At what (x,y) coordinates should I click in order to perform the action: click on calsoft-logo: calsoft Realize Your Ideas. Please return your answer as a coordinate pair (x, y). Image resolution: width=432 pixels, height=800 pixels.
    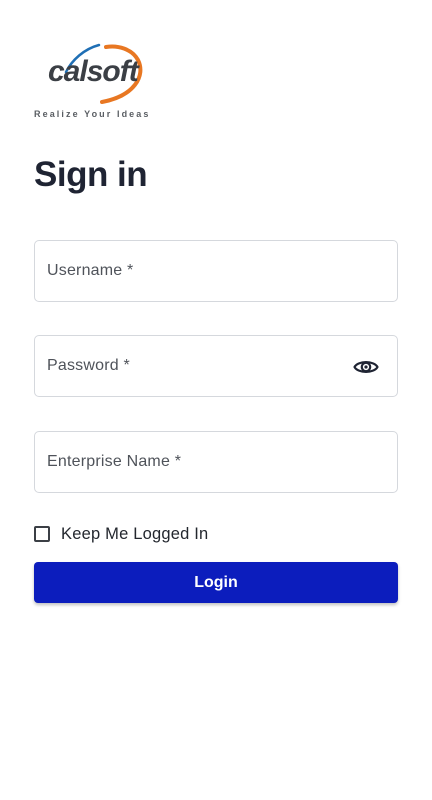
    Looking at the image, I should click on (99, 81).